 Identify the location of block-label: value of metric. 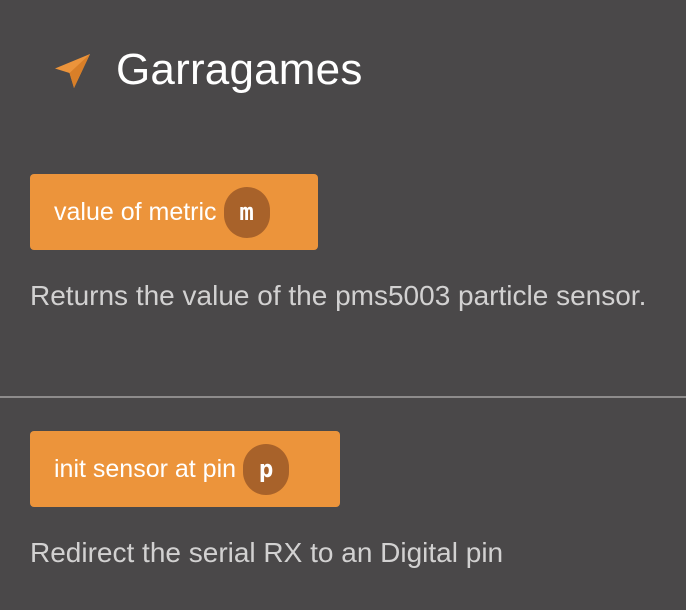
(135, 211).